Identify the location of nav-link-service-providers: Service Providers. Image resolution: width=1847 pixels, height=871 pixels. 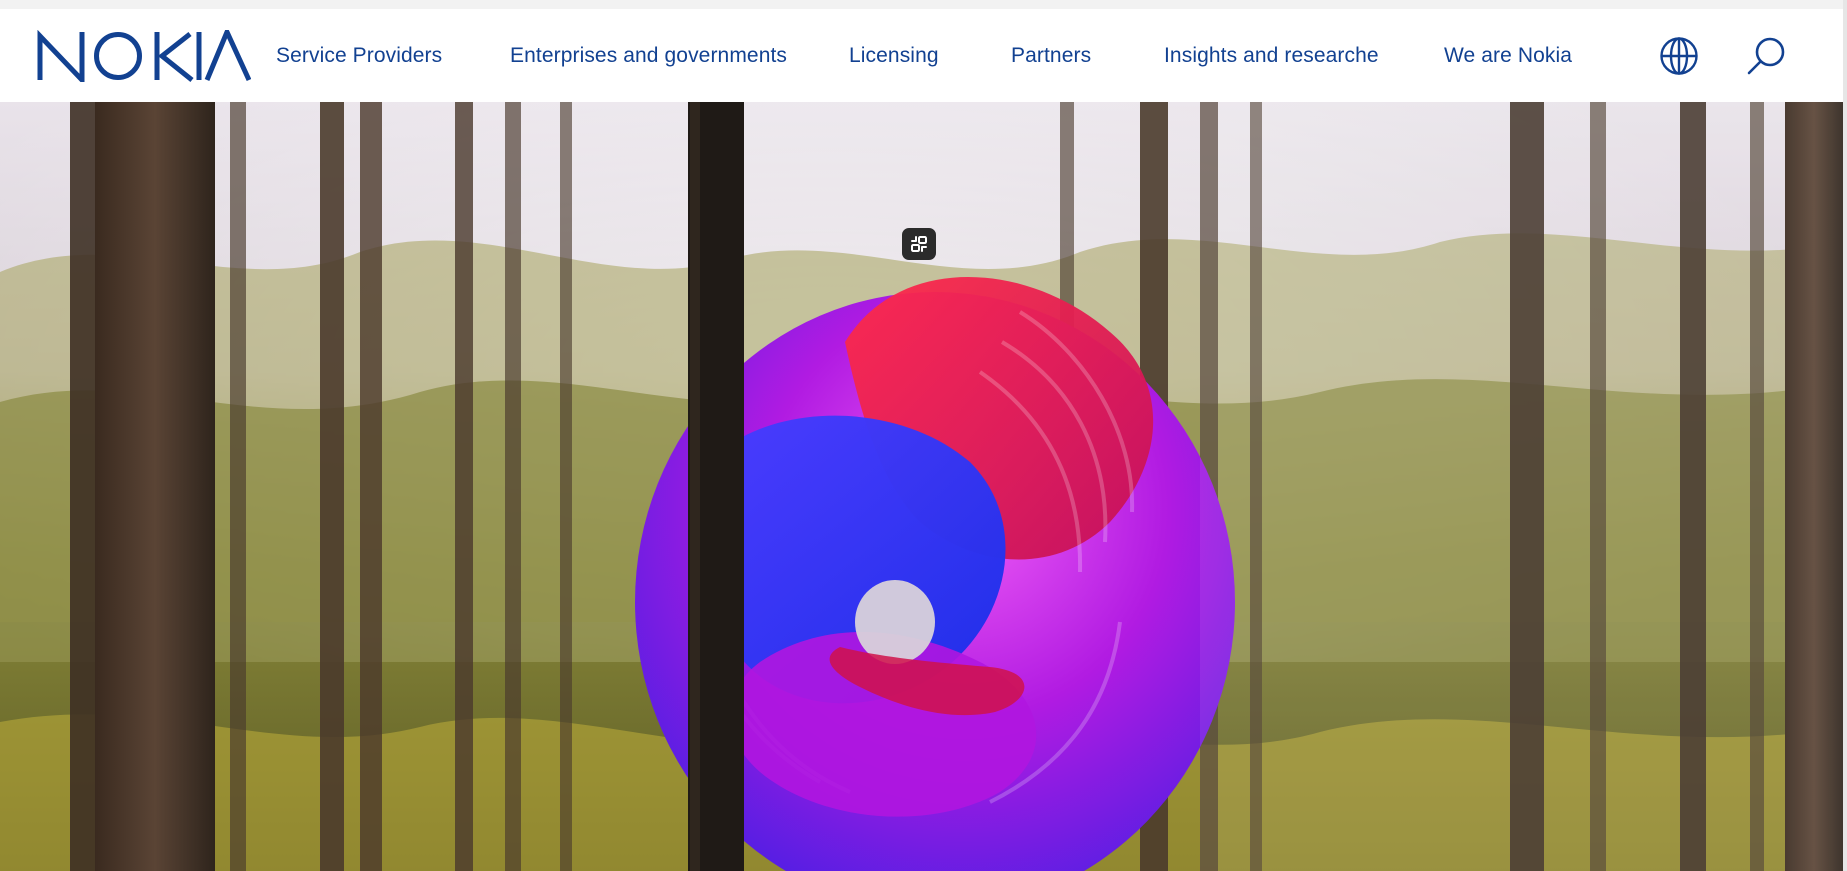
(359, 55).